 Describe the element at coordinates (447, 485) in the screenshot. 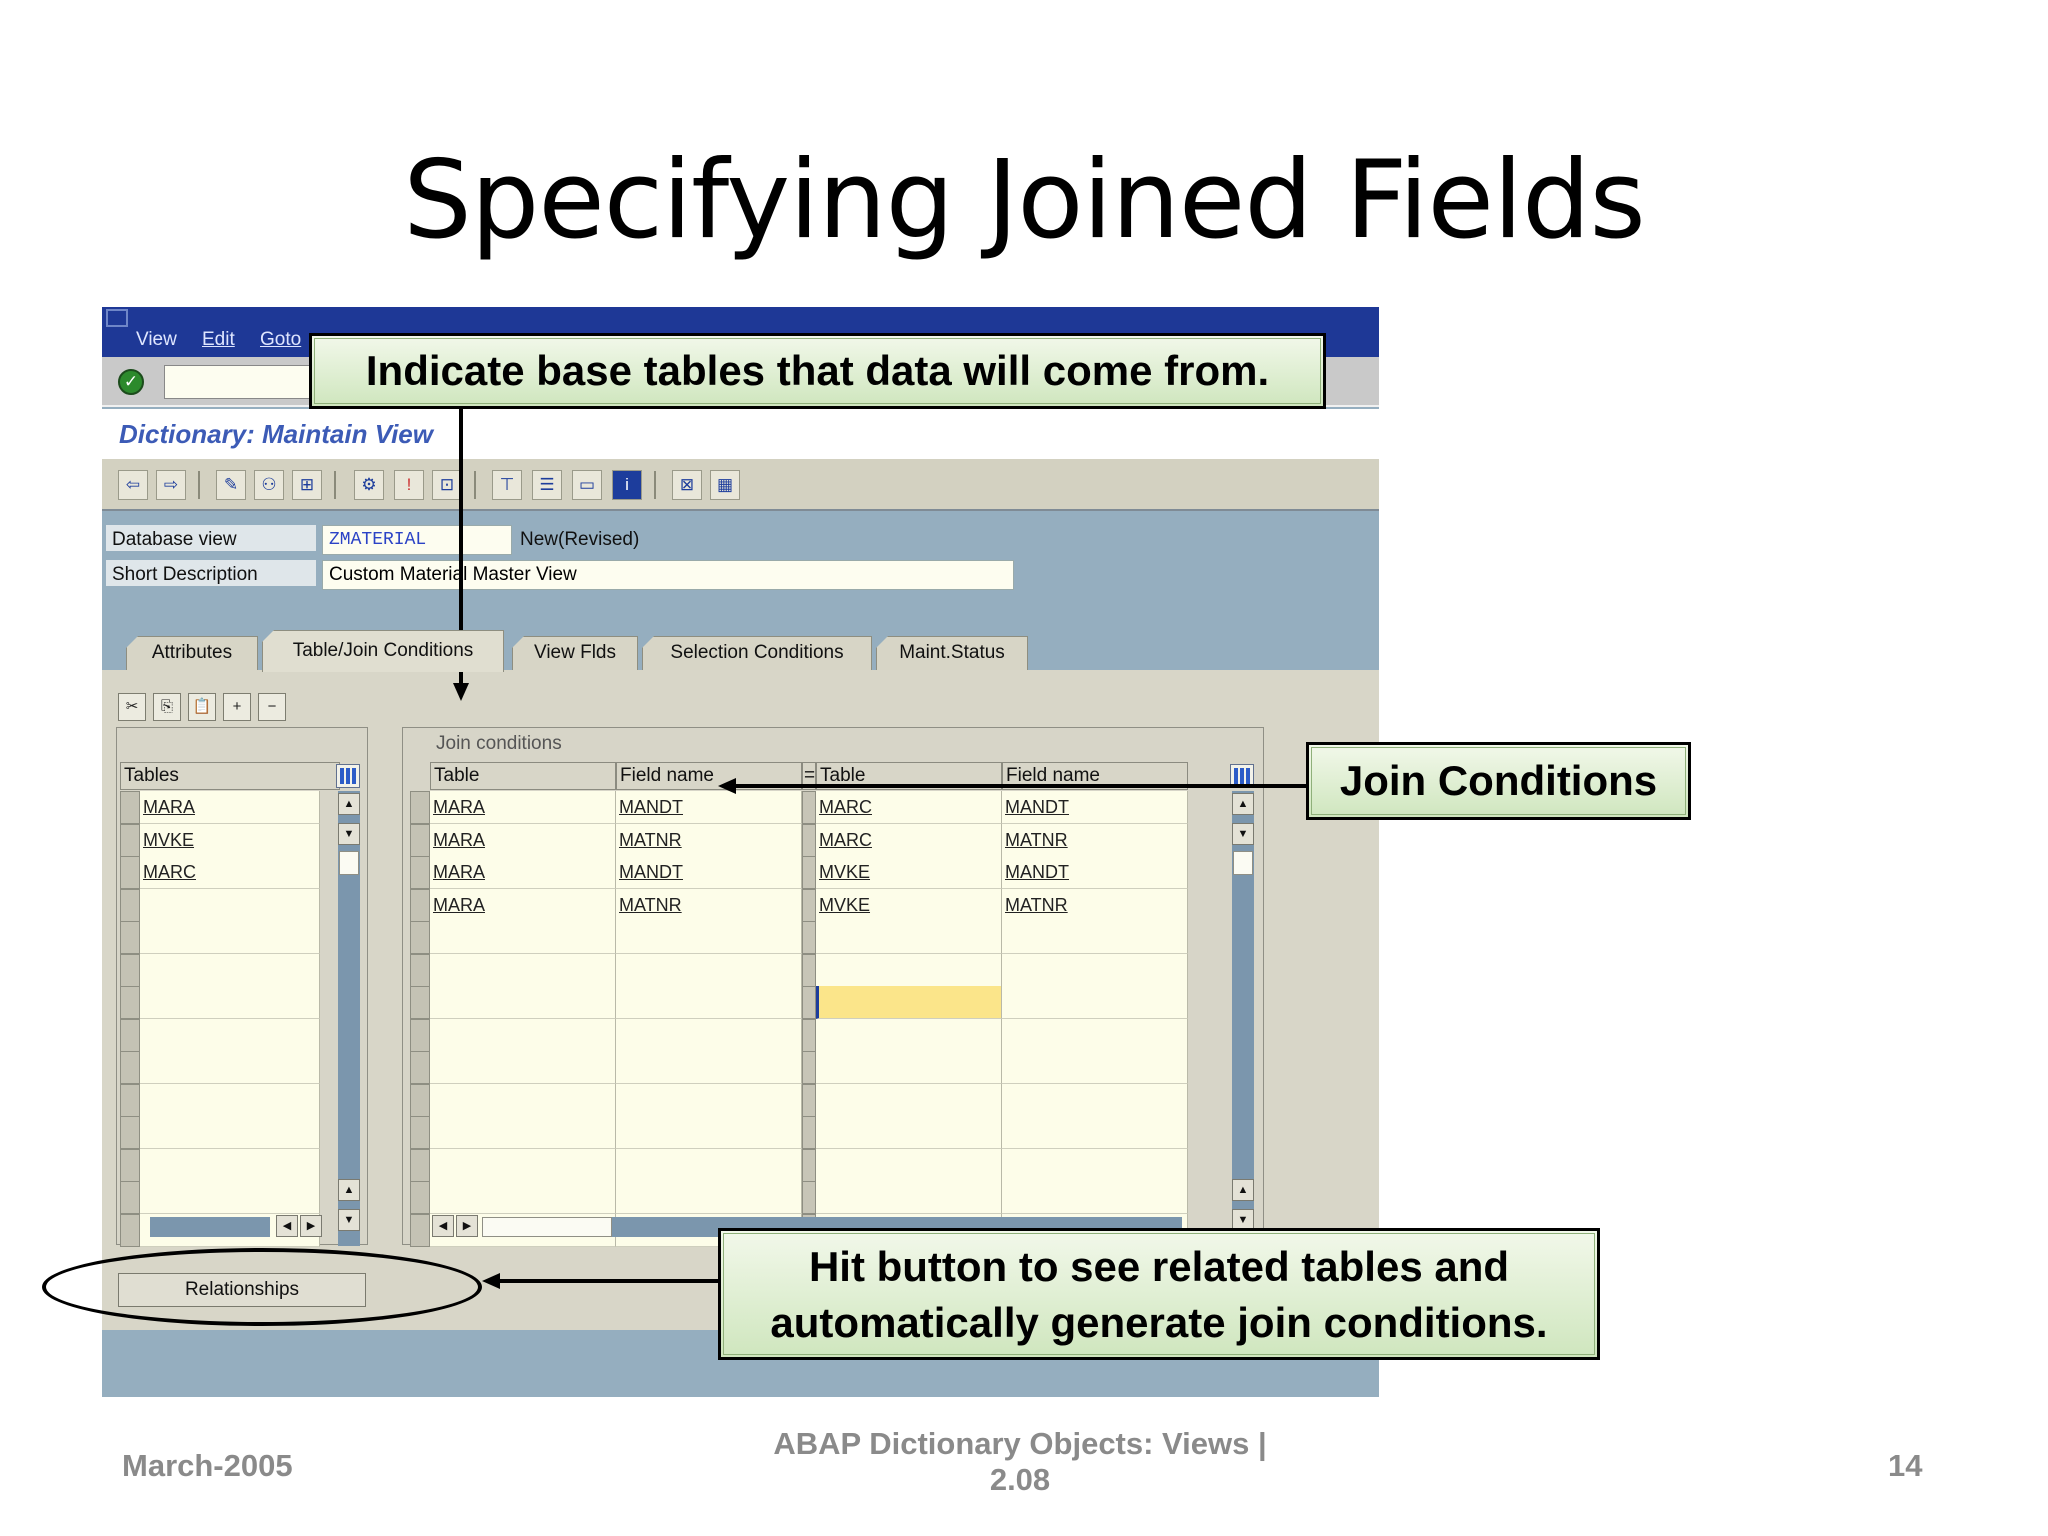

I see `object-list-icon: ⊡` at that location.